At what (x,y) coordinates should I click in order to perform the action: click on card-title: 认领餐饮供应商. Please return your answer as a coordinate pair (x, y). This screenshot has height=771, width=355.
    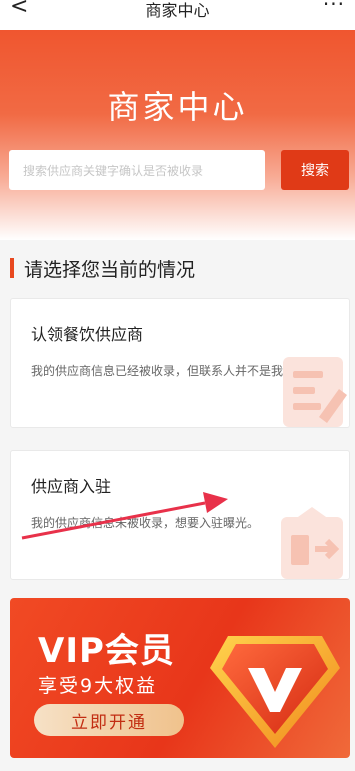
    Looking at the image, I should click on (87, 334).